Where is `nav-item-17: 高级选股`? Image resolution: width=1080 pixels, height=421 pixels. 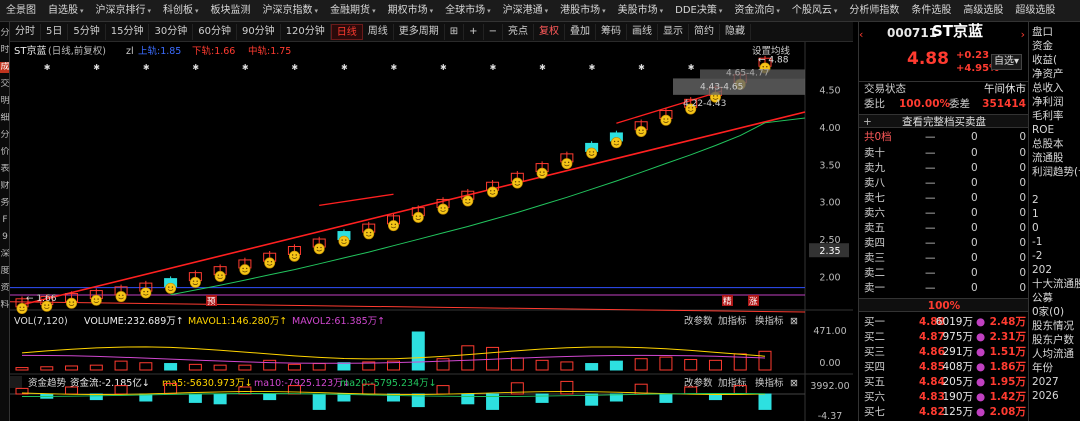 nav-item-17: 高级选股 is located at coordinates (983, 10).